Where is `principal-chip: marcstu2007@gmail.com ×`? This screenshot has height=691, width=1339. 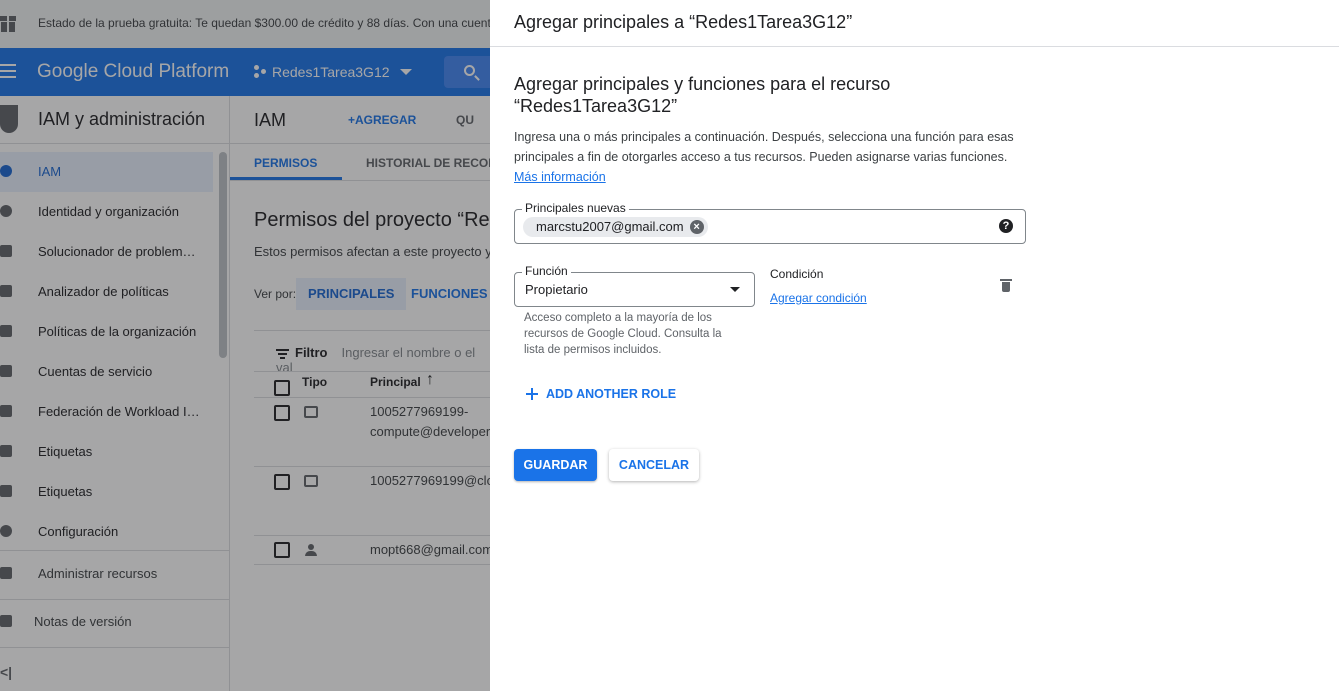 principal-chip: marcstu2007@gmail.com × is located at coordinates (615, 227).